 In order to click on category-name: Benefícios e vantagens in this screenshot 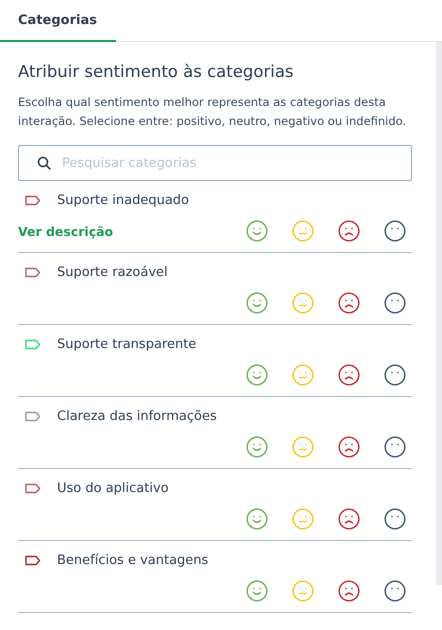, I will do `click(132, 560)`.